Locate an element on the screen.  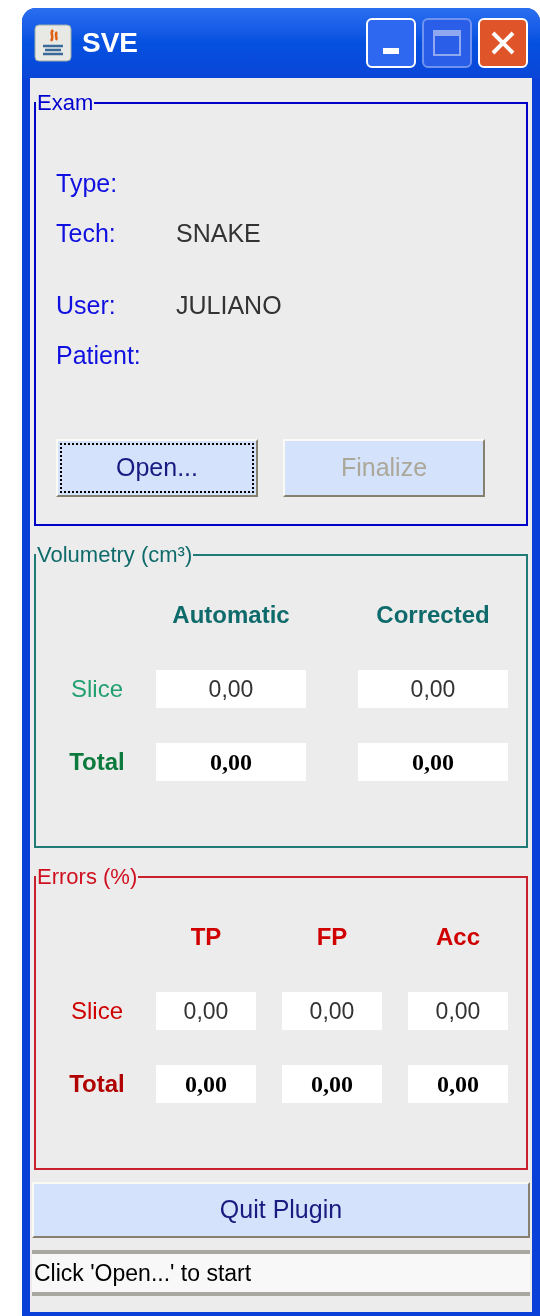
maximize-button is located at coordinates (447, 43).